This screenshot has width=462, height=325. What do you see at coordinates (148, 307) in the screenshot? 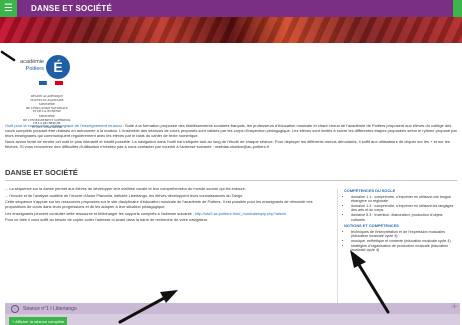
I see `arrow-bottom-annotation` at bounding box center [148, 307].